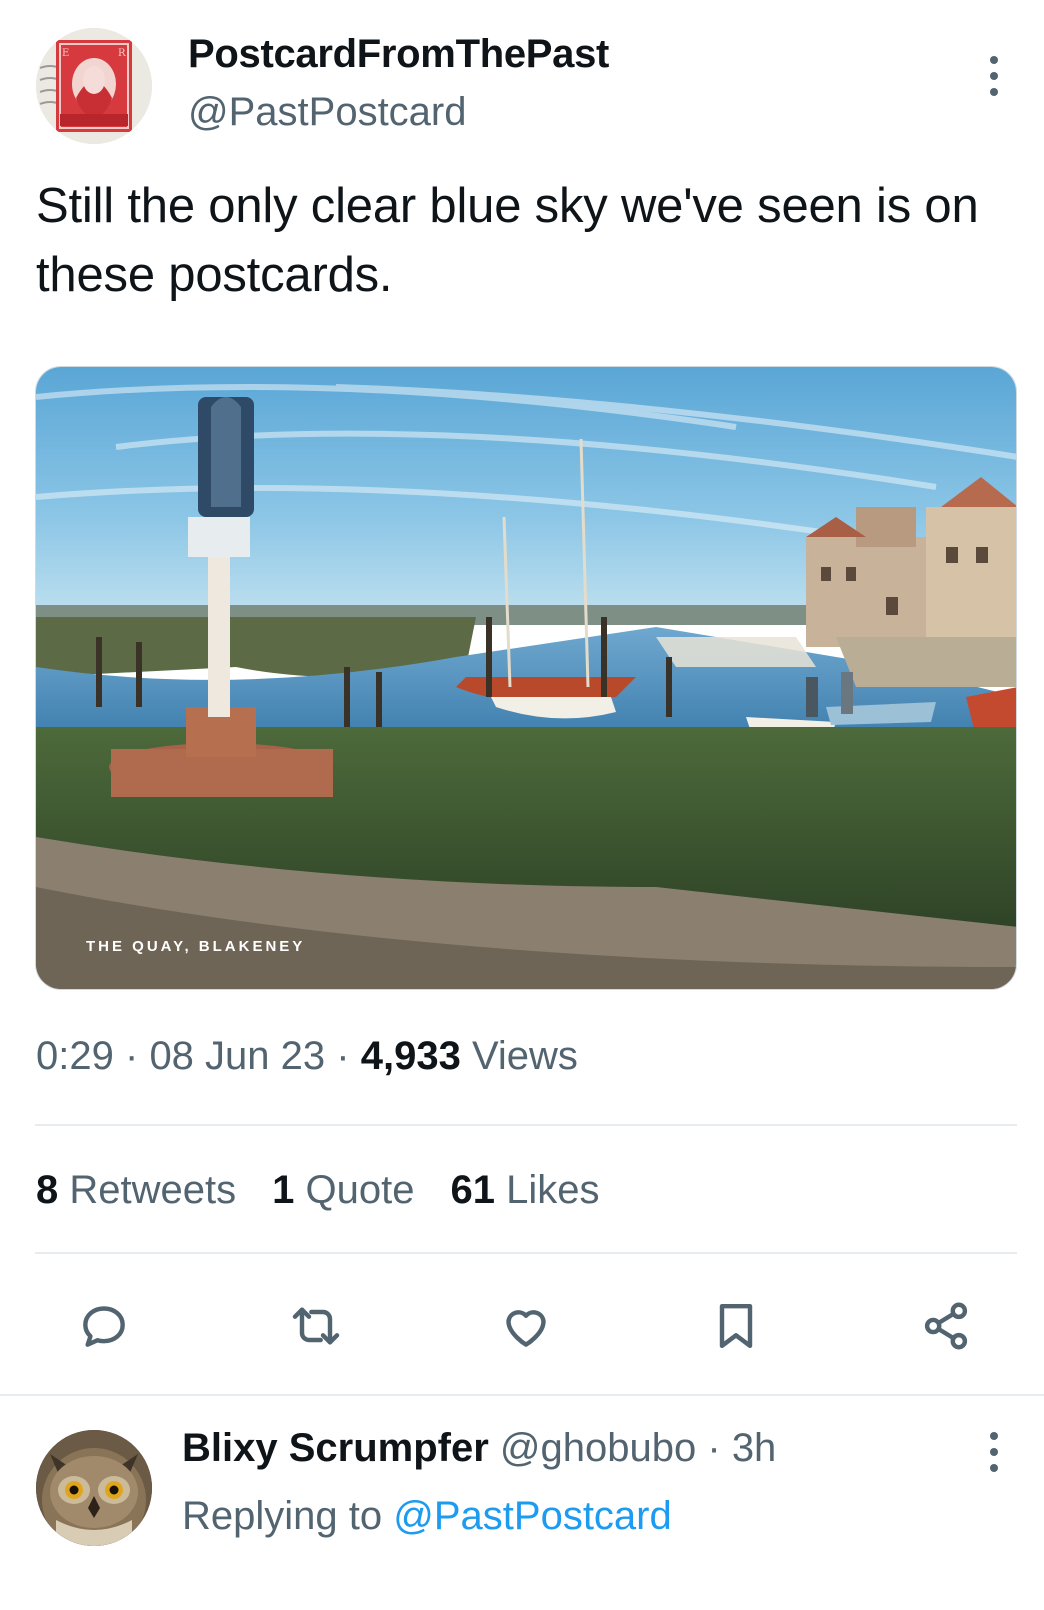 Image resolution: width=1044 pixels, height=1610 pixels. I want to click on retweets-label: Retweets, so click(153, 1190).